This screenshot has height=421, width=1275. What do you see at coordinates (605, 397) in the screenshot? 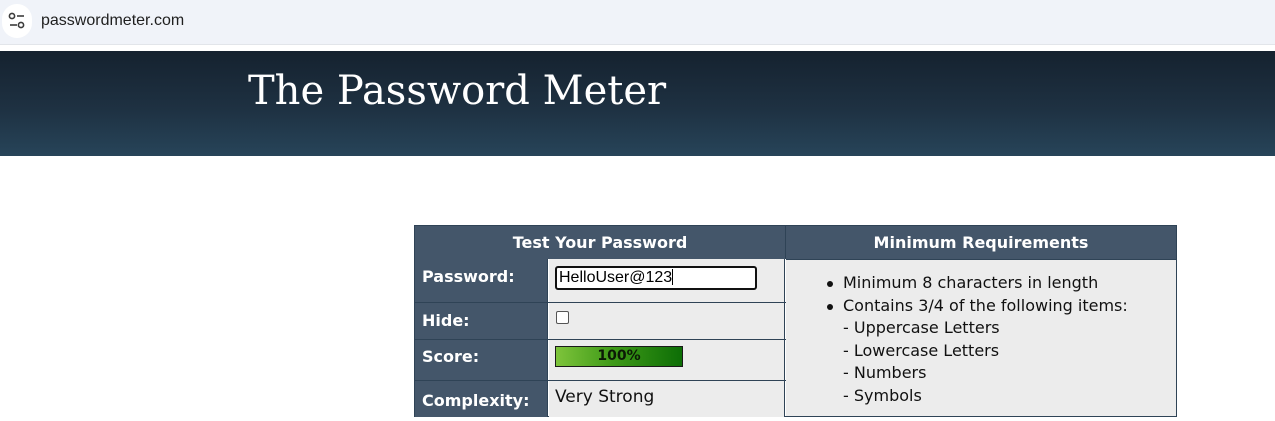
I see `complexity-value: Very Strong` at bounding box center [605, 397].